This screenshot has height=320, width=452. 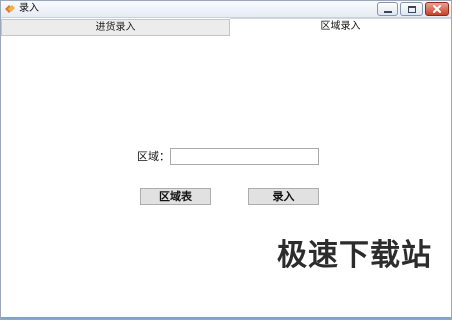 What do you see at coordinates (226, 9) in the screenshot?
I see `title-bar: 录入` at bounding box center [226, 9].